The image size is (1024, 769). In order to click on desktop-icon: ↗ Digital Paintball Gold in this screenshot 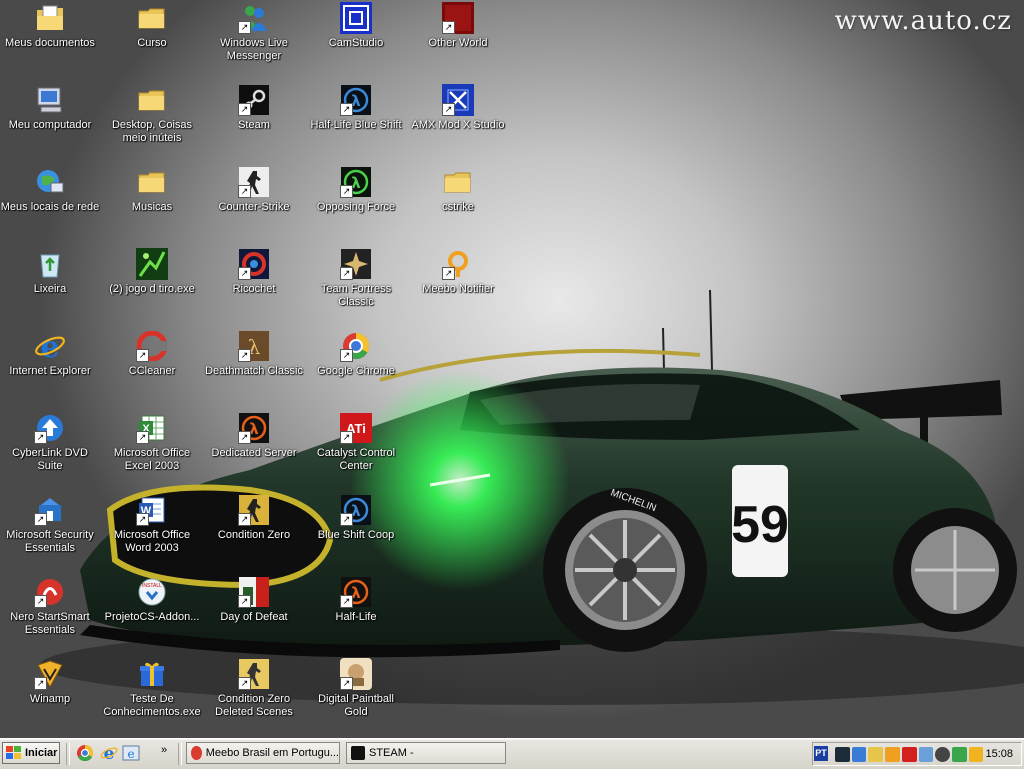, I will do `click(356, 688)`.